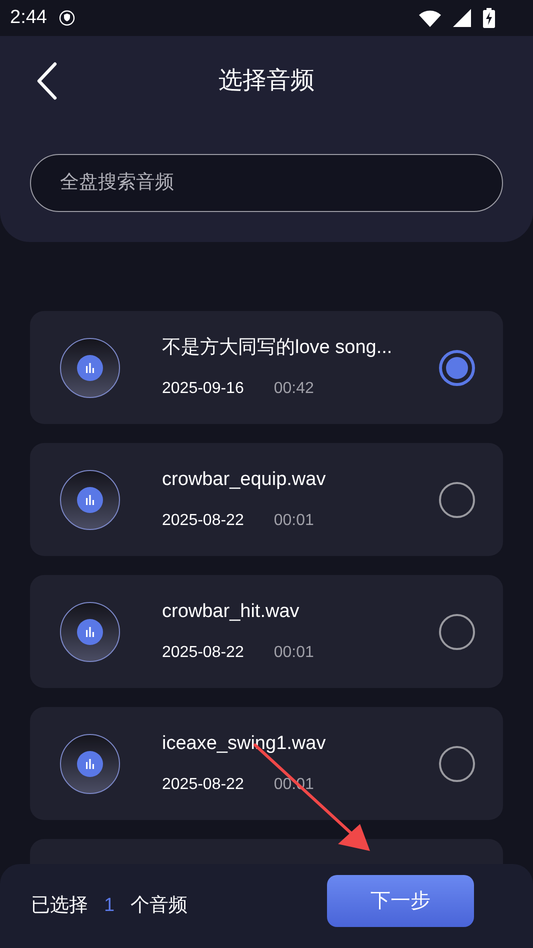 This screenshot has height=948, width=533. Describe the element at coordinates (109, 906) in the screenshot. I see `selected-count: 1` at that location.